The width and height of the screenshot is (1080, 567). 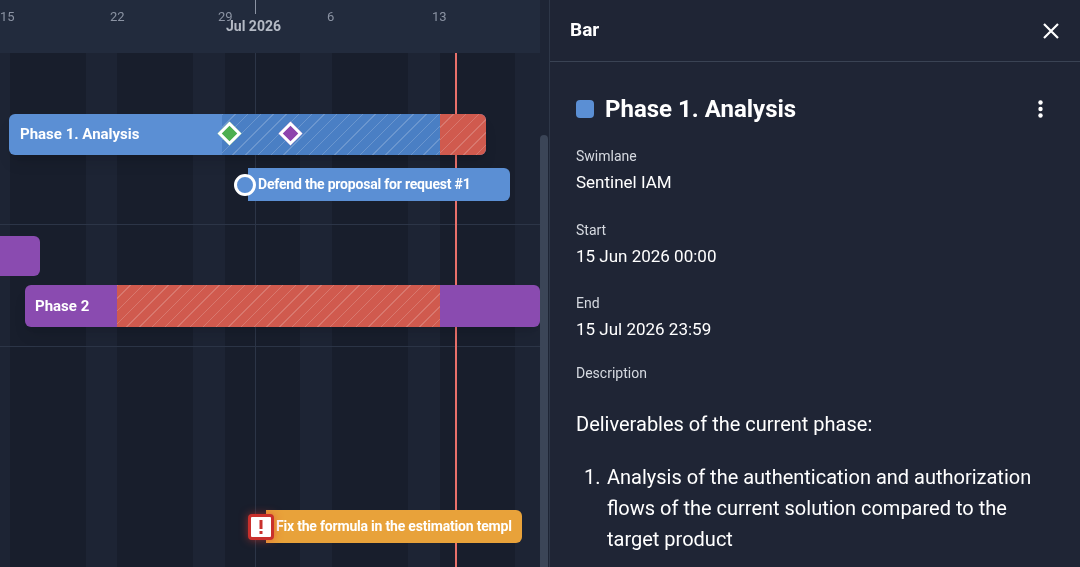 What do you see at coordinates (593, 477) in the screenshot?
I see `list-number: 1.` at bounding box center [593, 477].